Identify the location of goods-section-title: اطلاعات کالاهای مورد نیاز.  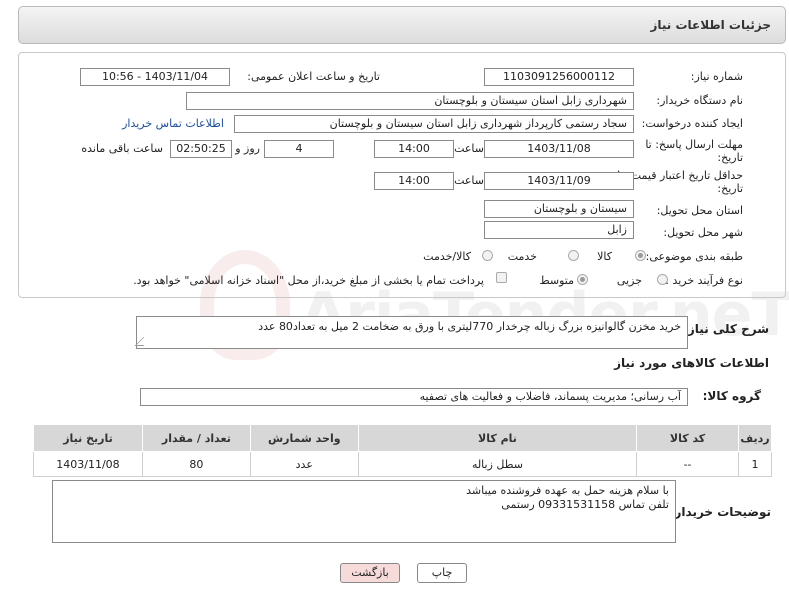
(691, 363).